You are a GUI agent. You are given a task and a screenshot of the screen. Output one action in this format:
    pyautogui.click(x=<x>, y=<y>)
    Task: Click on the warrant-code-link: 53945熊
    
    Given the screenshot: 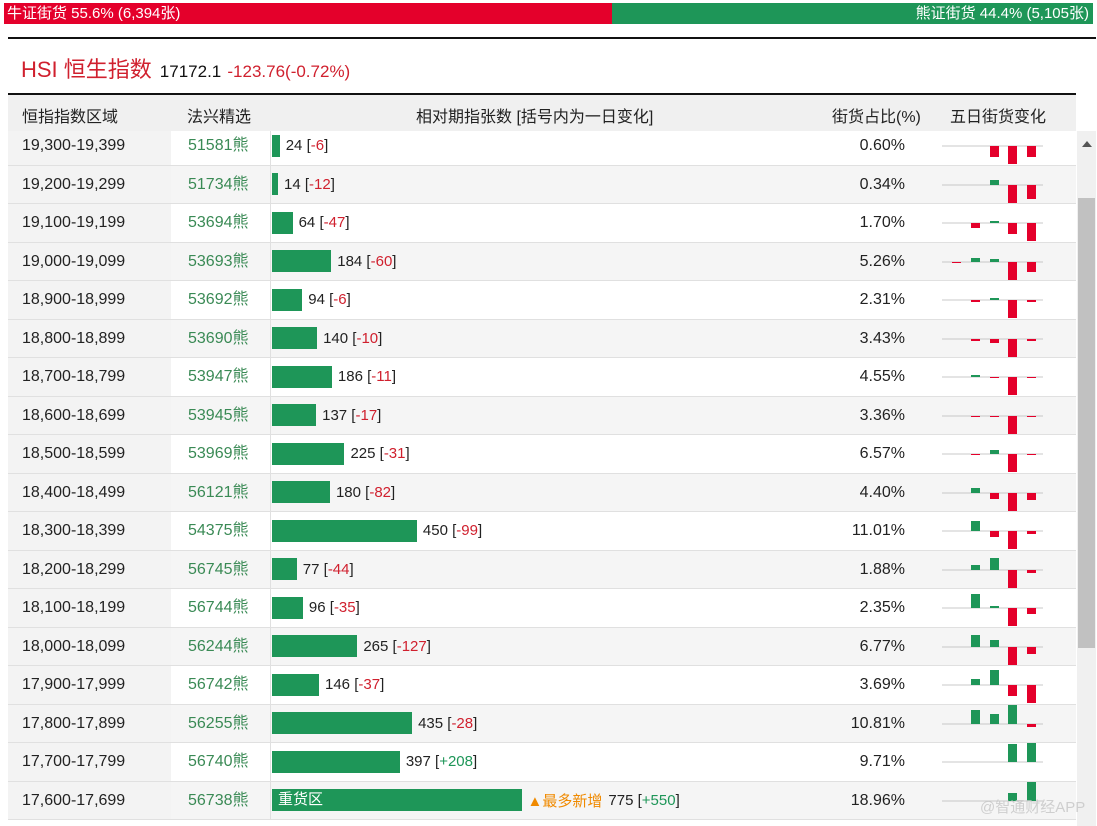 What is the action you would take?
    pyautogui.click(x=221, y=415)
    